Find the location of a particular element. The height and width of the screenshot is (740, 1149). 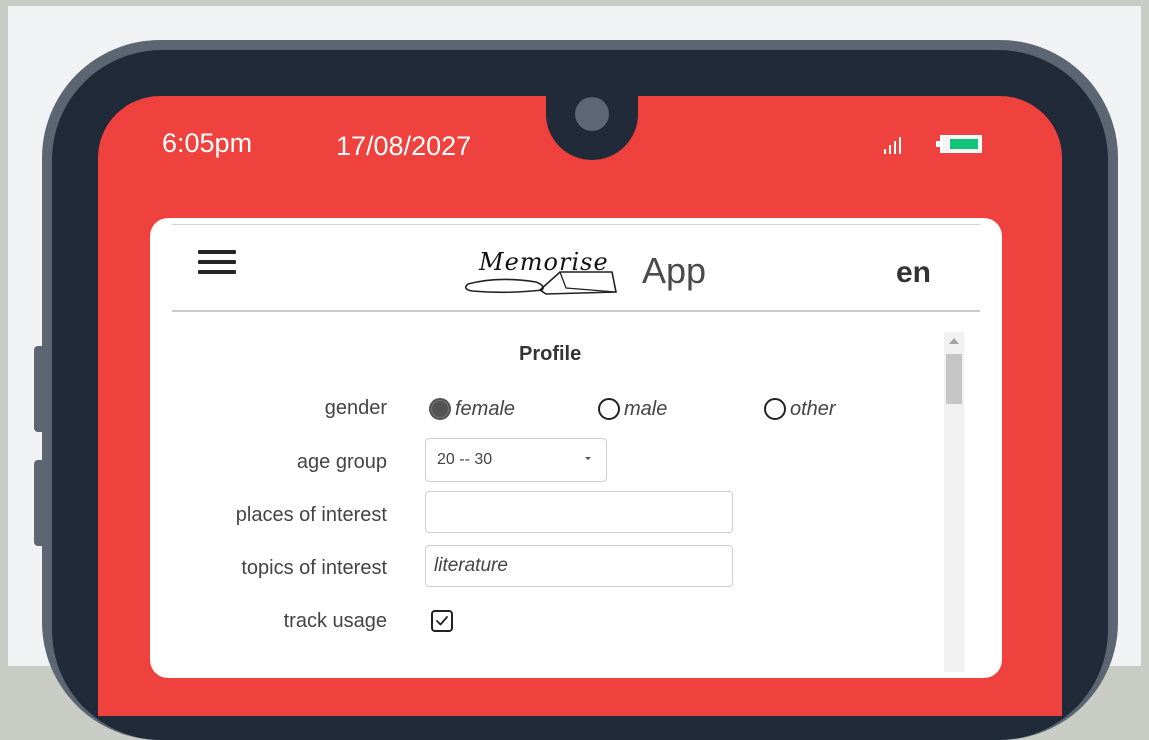

places-of-interest-label: places of interest is located at coordinates (311, 515).